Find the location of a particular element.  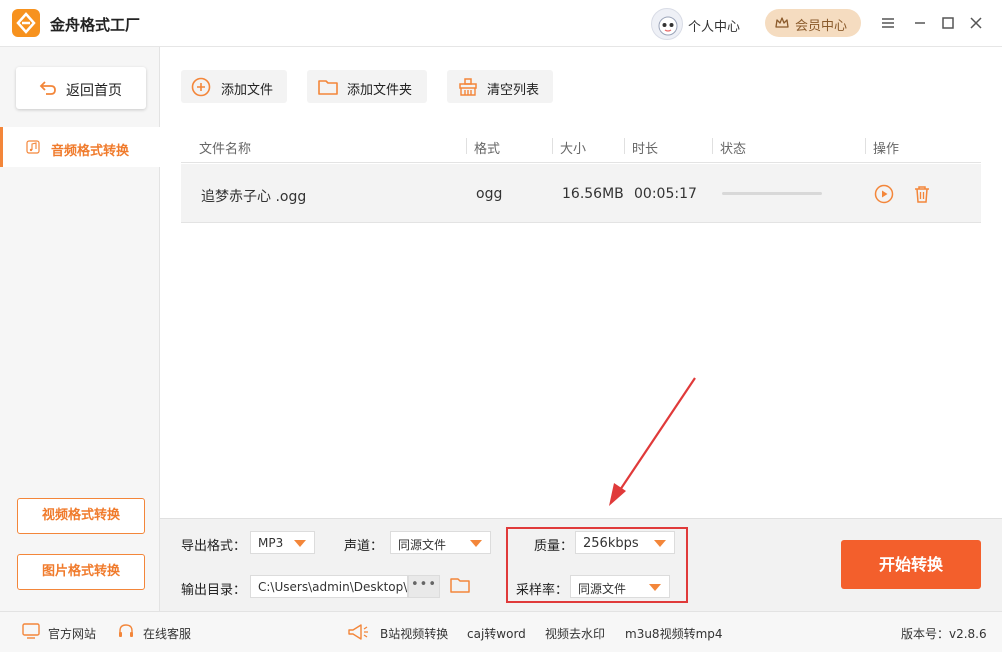

header-filename: 文件名称 is located at coordinates (225, 149).